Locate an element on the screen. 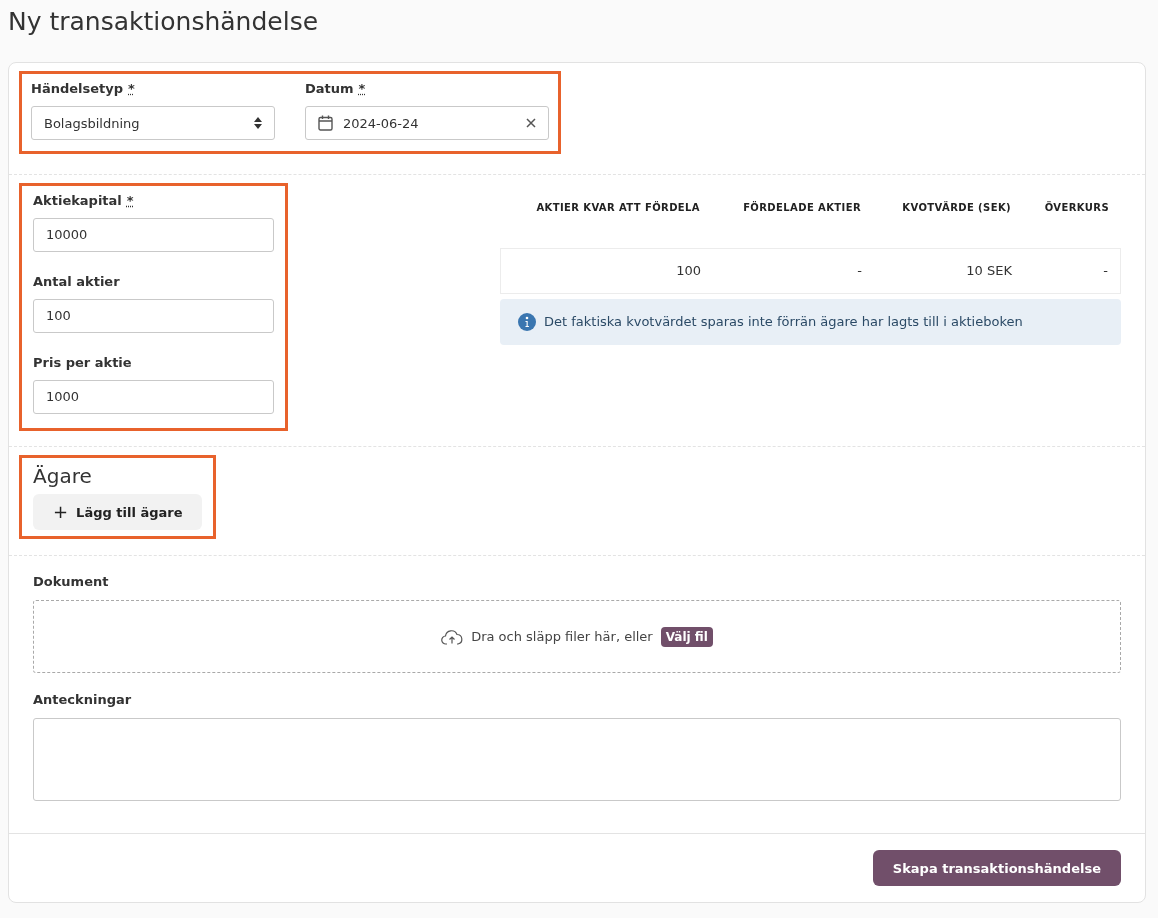 The image size is (1158, 918). info-text: Det faktiska kvotvärdet sparas inte förrän ägare har lagts till i aktieboken is located at coordinates (783, 322).